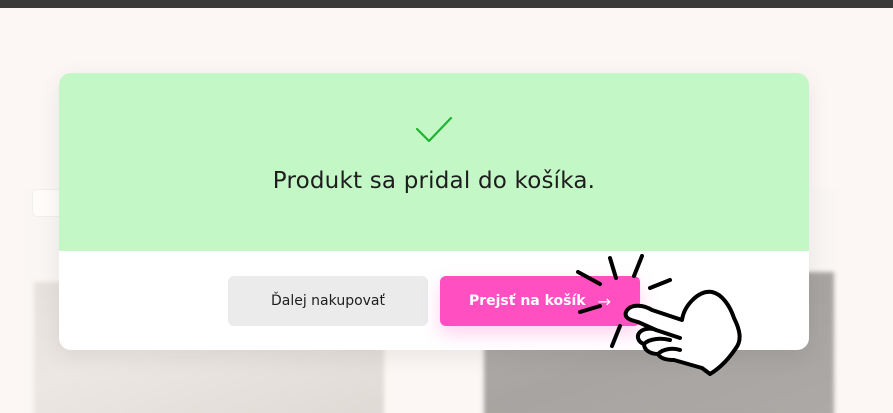  I want to click on success-message: Produkt sa pridal do košíka., so click(434, 181).